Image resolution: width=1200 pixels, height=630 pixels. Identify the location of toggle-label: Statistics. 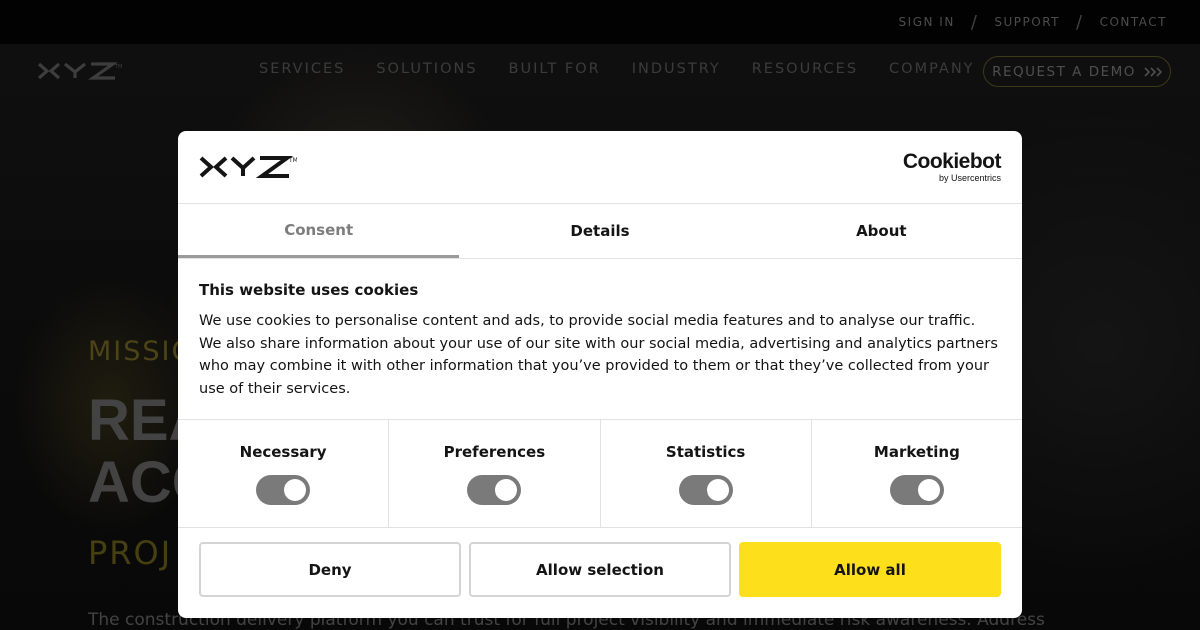
(705, 452).